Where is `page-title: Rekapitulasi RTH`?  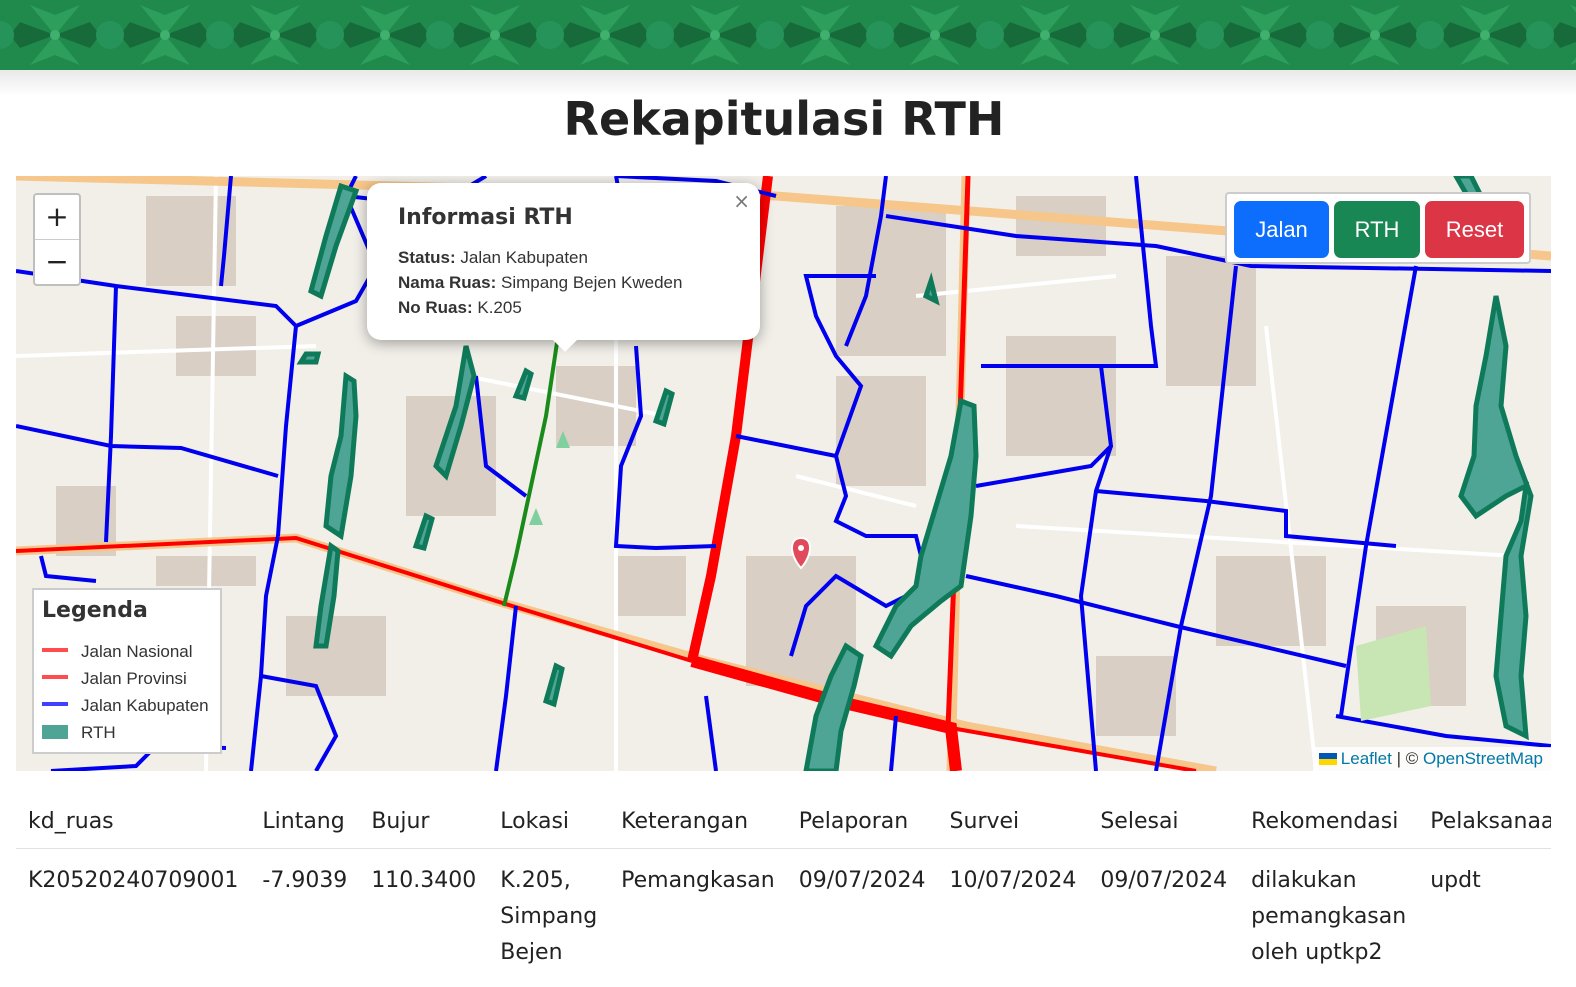 page-title: Rekapitulasi RTH is located at coordinates (784, 119).